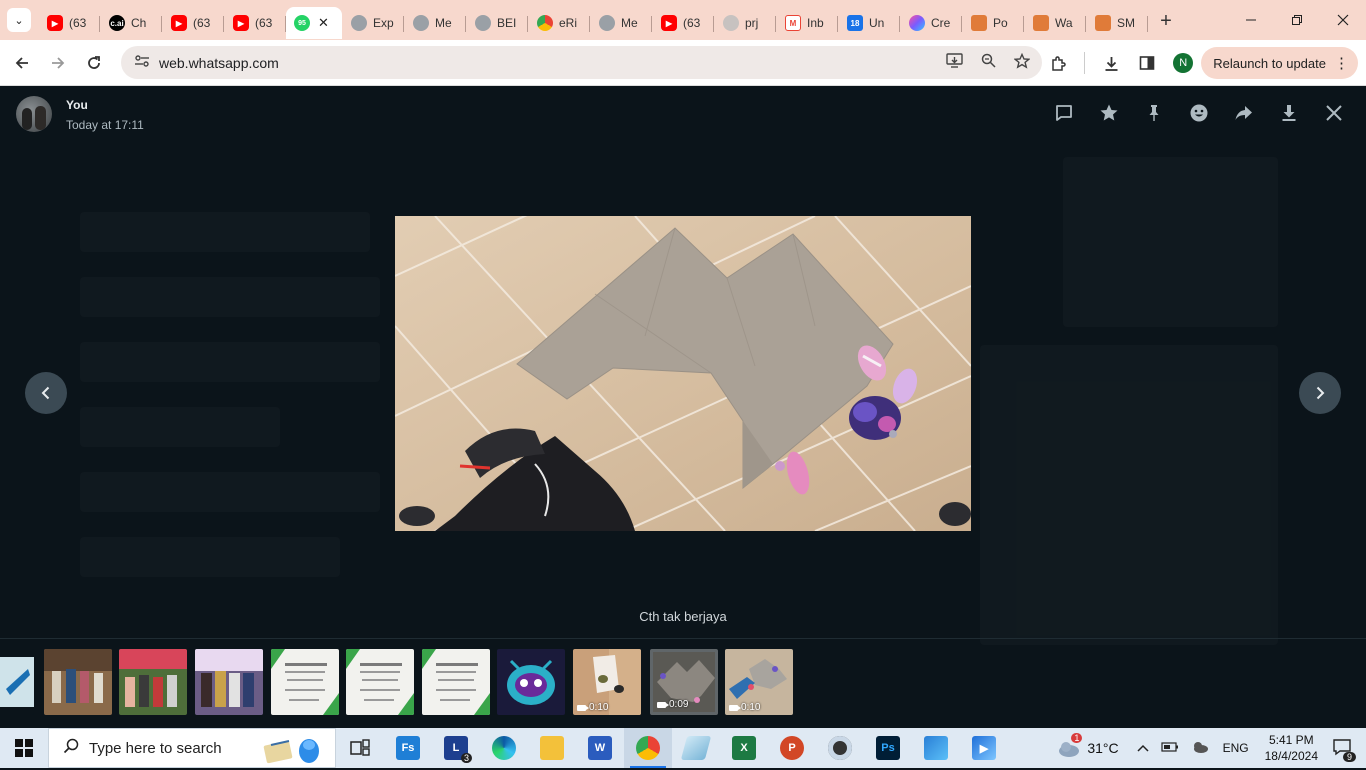 Image resolution: width=1366 pixels, height=770 pixels. I want to click on start-button, so click(24, 748).